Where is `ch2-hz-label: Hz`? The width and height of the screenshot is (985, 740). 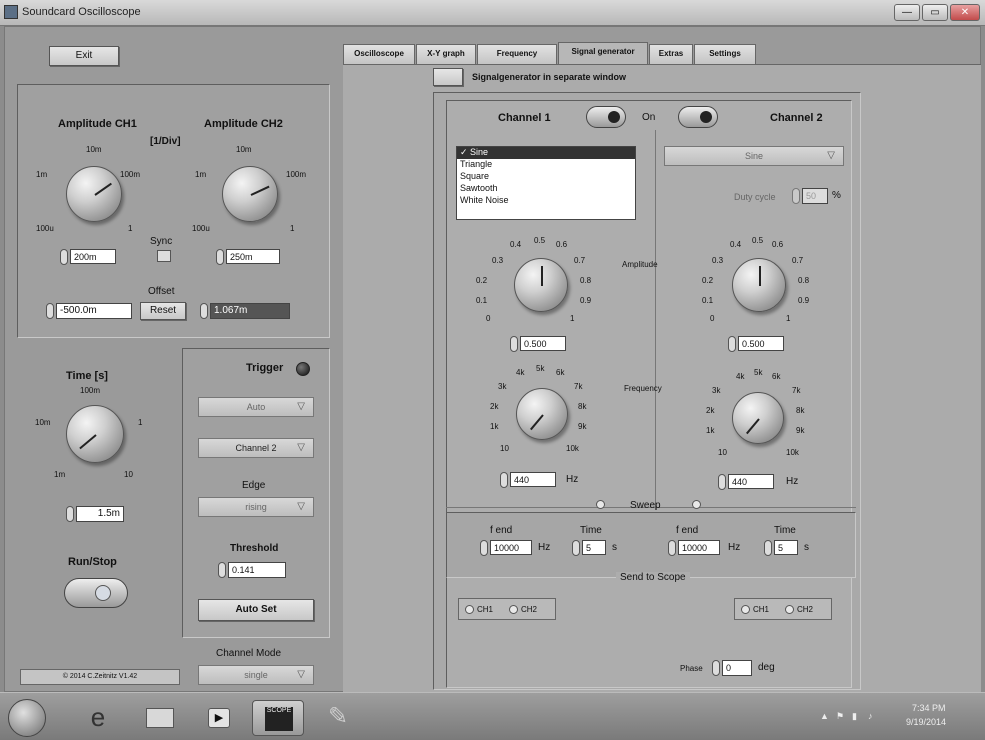
ch2-hz-label: Hz is located at coordinates (792, 481).